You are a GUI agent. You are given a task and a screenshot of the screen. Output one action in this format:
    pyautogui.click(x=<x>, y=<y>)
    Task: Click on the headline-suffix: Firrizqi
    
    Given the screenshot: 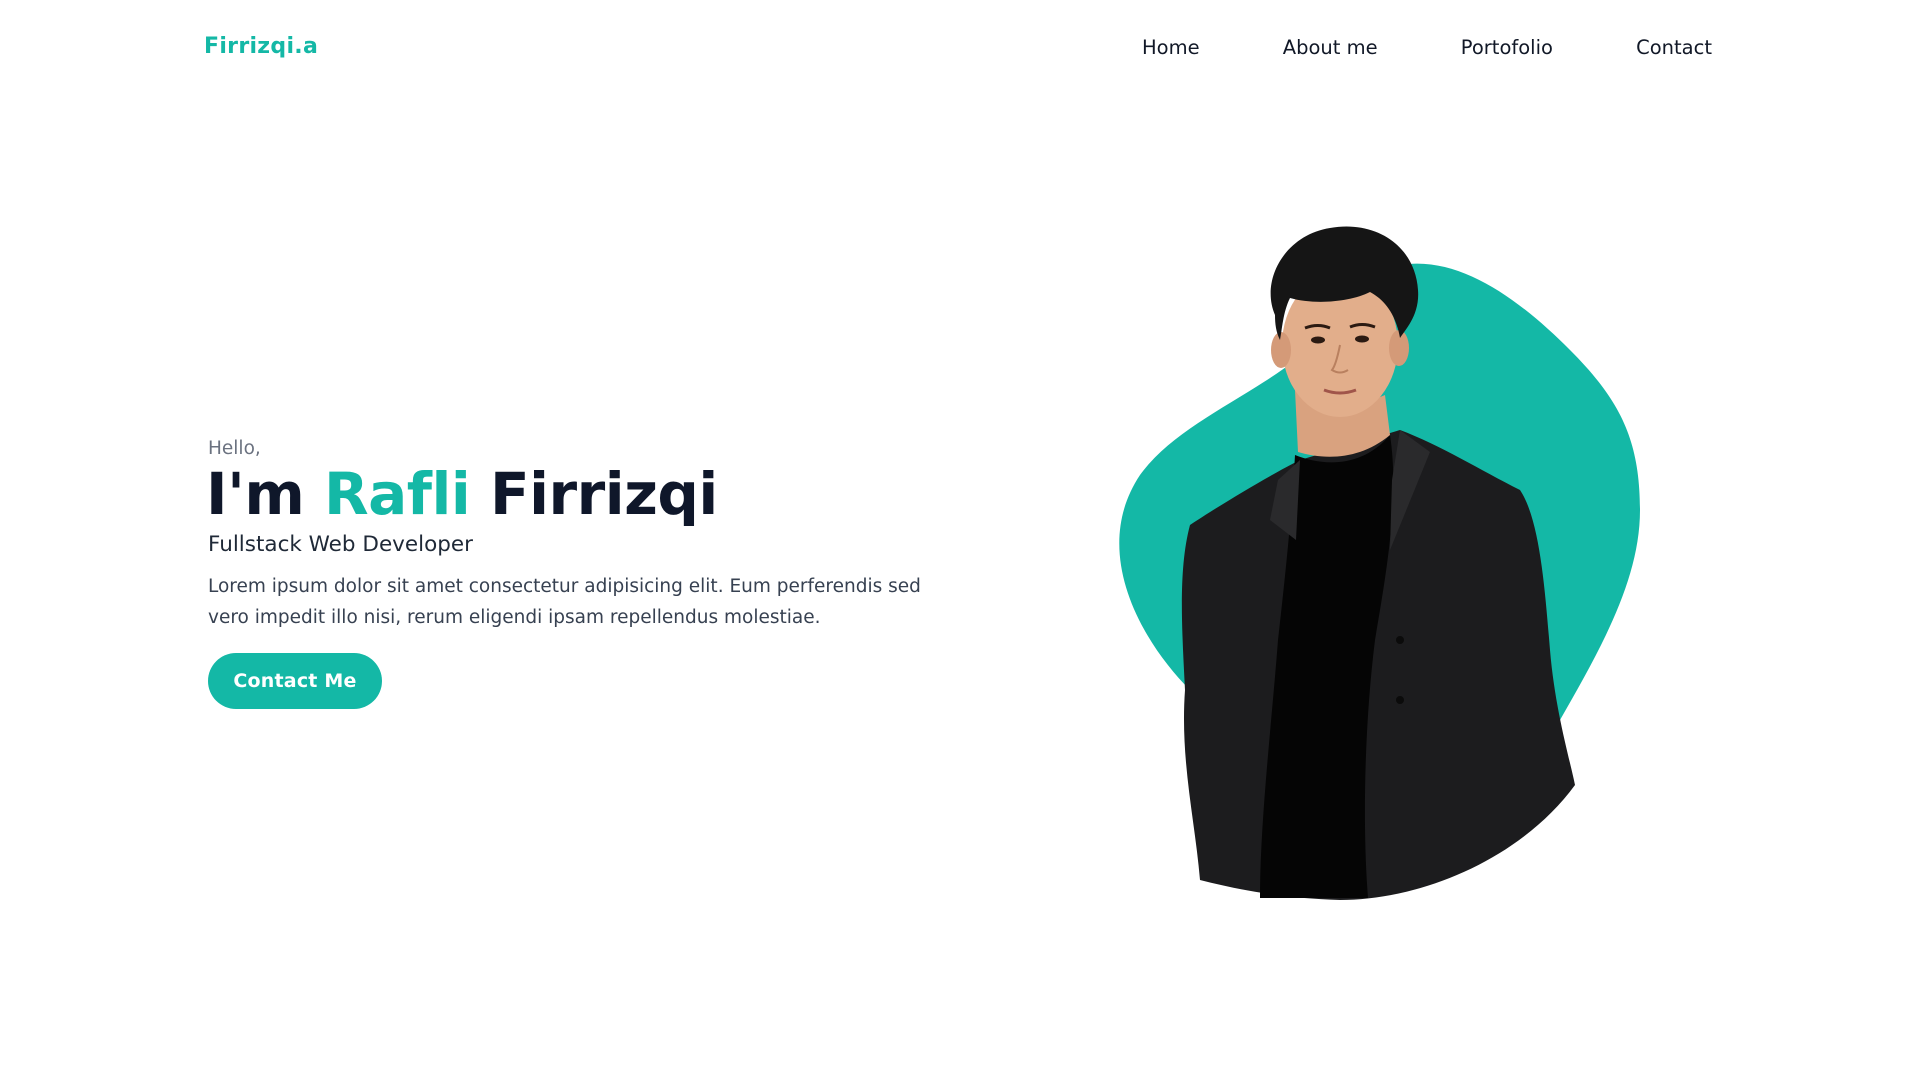 What is the action you would take?
    pyautogui.click(x=603, y=493)
    